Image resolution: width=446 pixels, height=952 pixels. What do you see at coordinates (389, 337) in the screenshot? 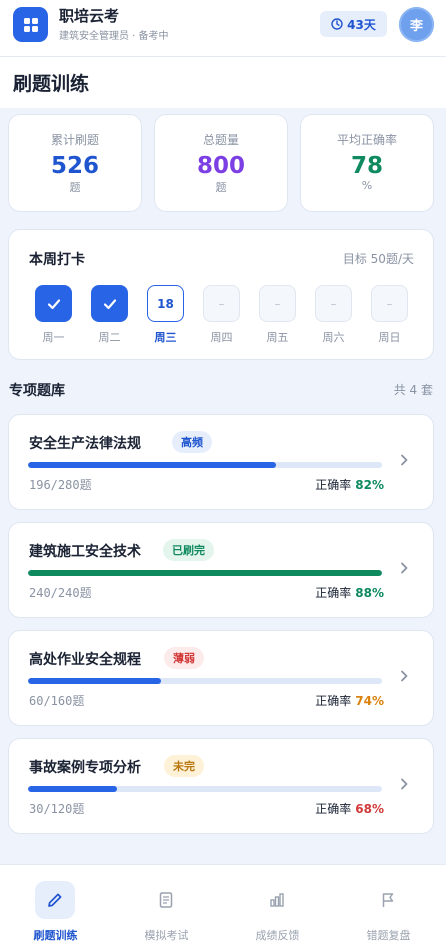
I see `day-label: 周日` at bounding box center [389, 337].